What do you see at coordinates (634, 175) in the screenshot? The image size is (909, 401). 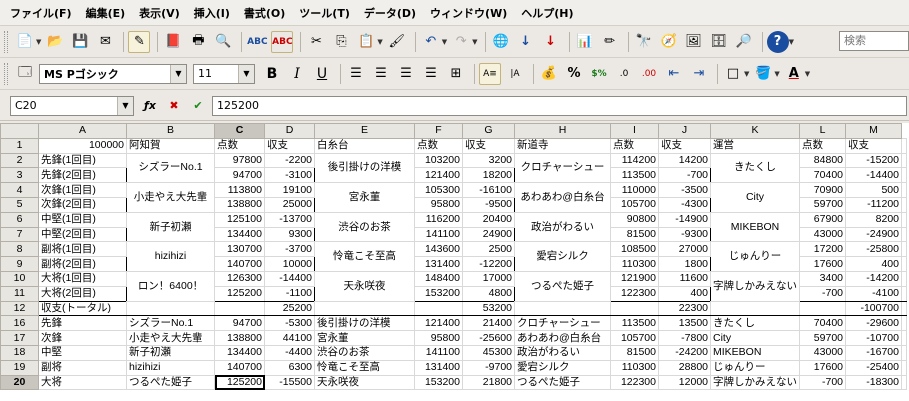 I see `cell: 113500` at bounding box center [634, 175].